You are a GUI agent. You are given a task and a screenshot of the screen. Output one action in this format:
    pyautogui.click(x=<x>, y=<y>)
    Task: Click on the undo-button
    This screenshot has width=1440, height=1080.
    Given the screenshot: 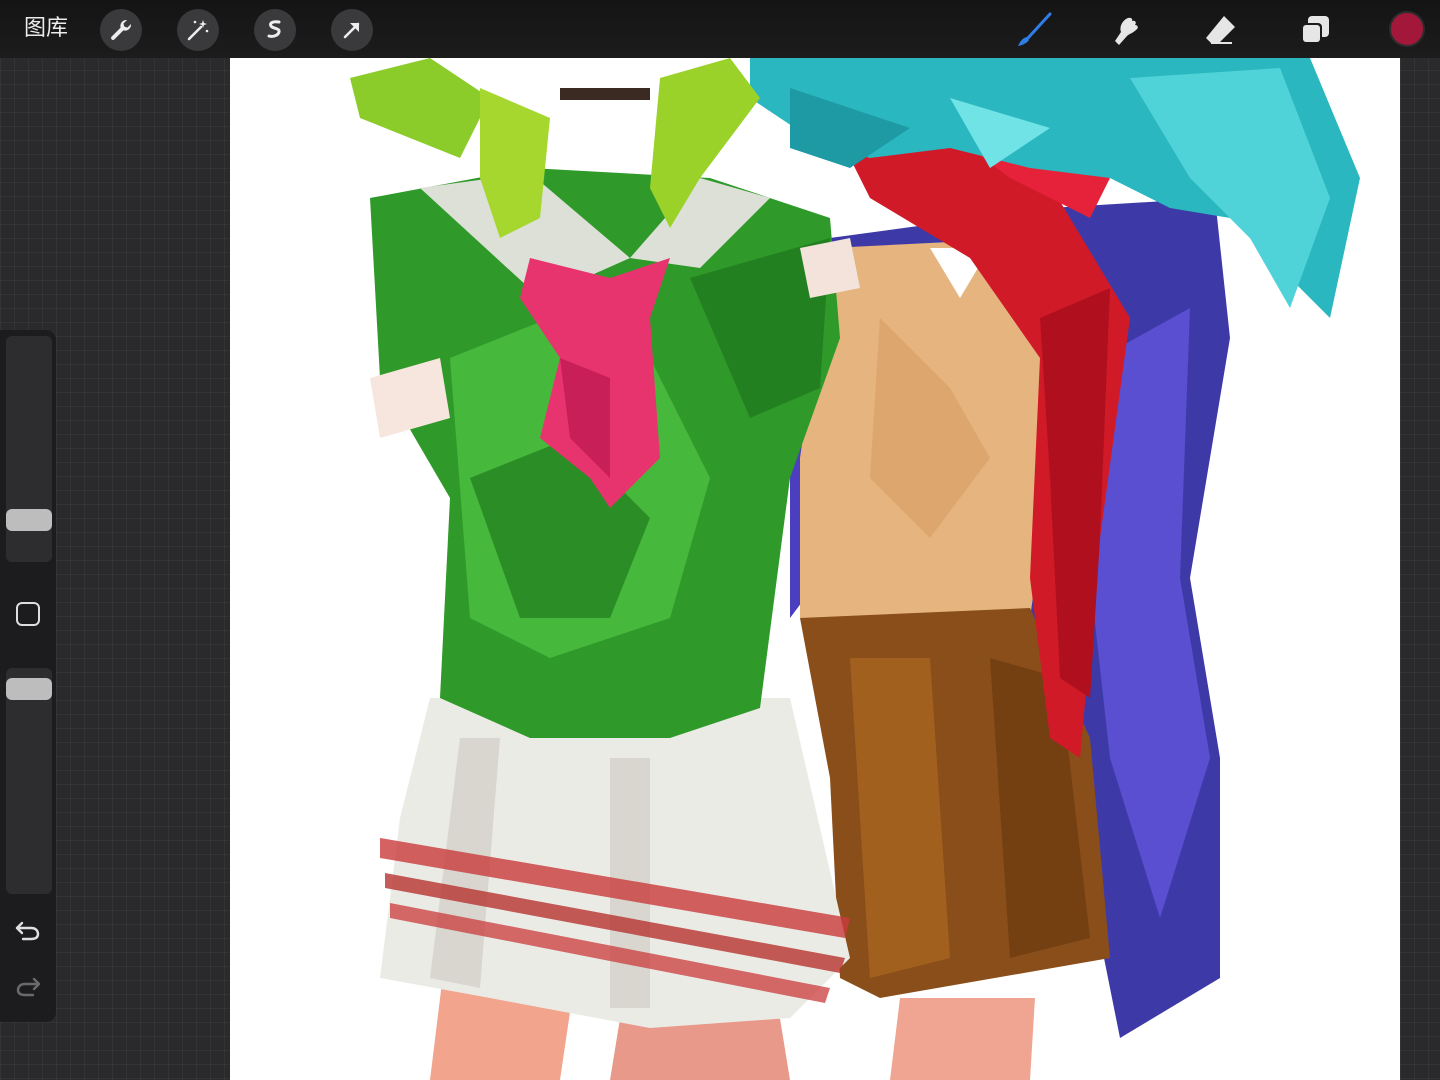 What is the action you would take?
    pyautogui.click(x=28, y=931)
    